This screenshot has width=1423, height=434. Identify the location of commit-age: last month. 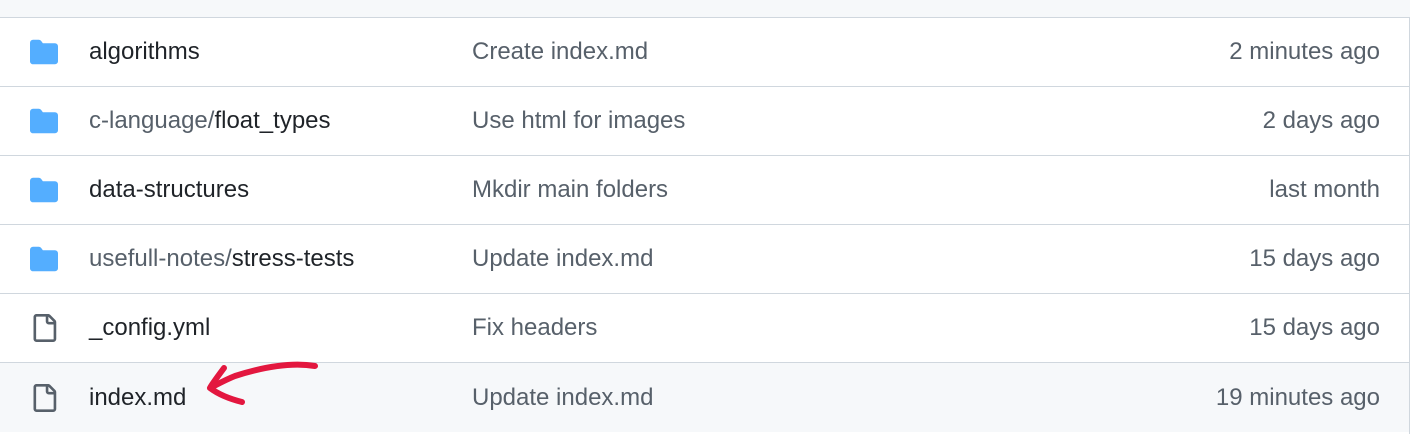
(1324, 189).